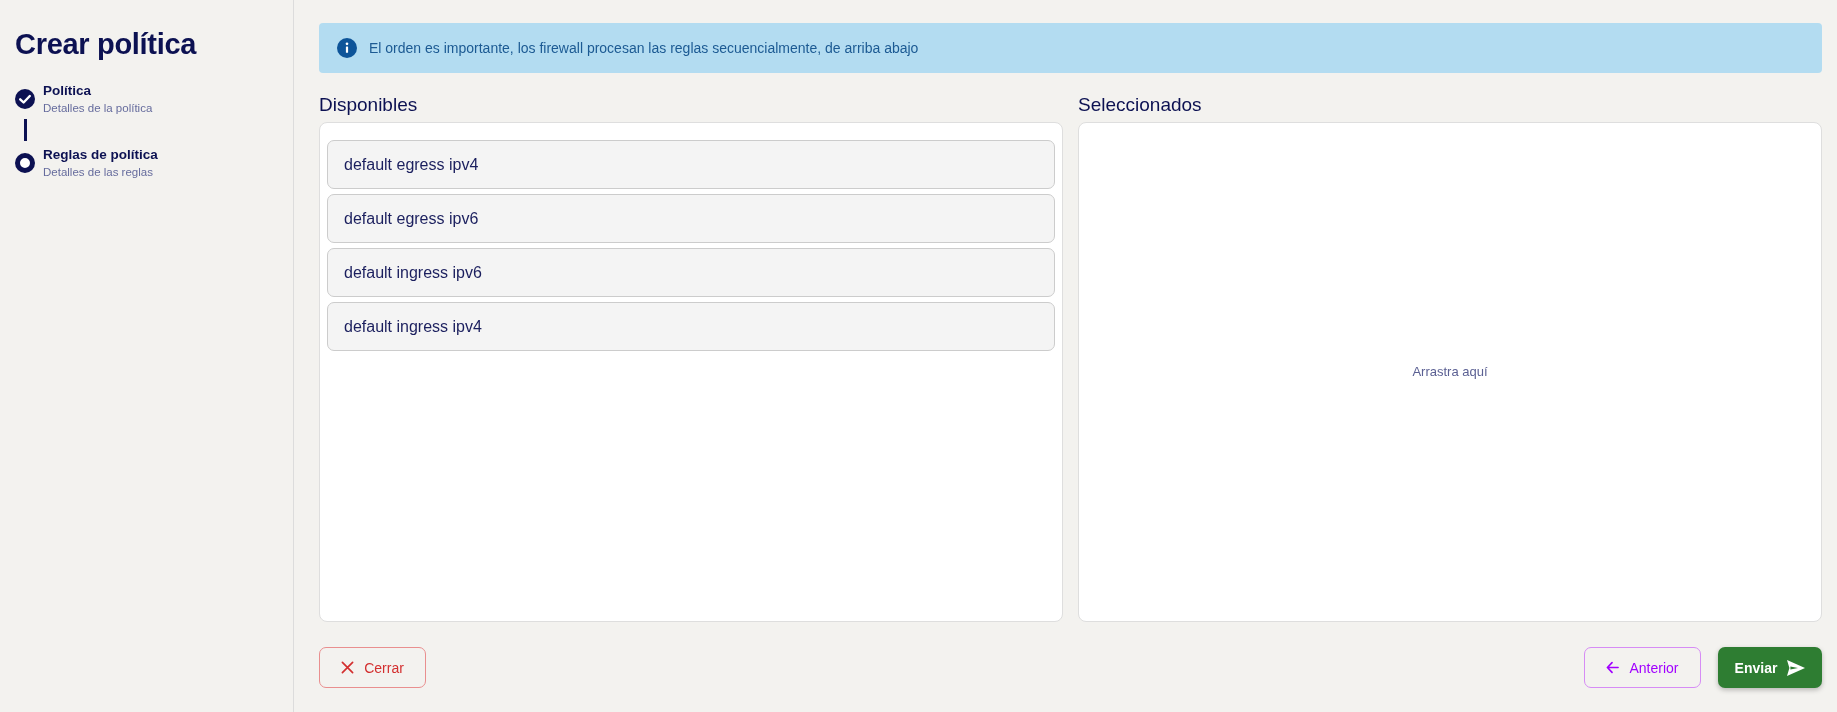 This screenshot has width=1837, height=712. What do you see at coordinates (348, 667) in the screenshot?
I see `close-icon` at bounding box center [348, 667].